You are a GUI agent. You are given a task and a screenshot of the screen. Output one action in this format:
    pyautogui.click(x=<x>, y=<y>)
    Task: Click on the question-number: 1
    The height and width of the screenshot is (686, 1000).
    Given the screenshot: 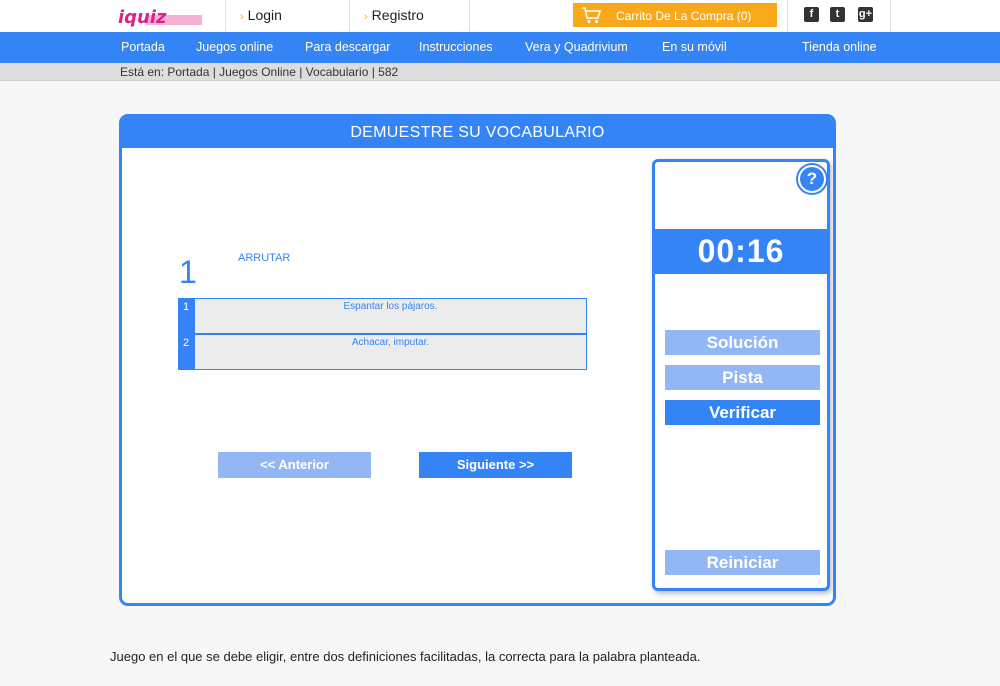 What is the action you would take?
    pyautogui.click(x=188, y=272)
    